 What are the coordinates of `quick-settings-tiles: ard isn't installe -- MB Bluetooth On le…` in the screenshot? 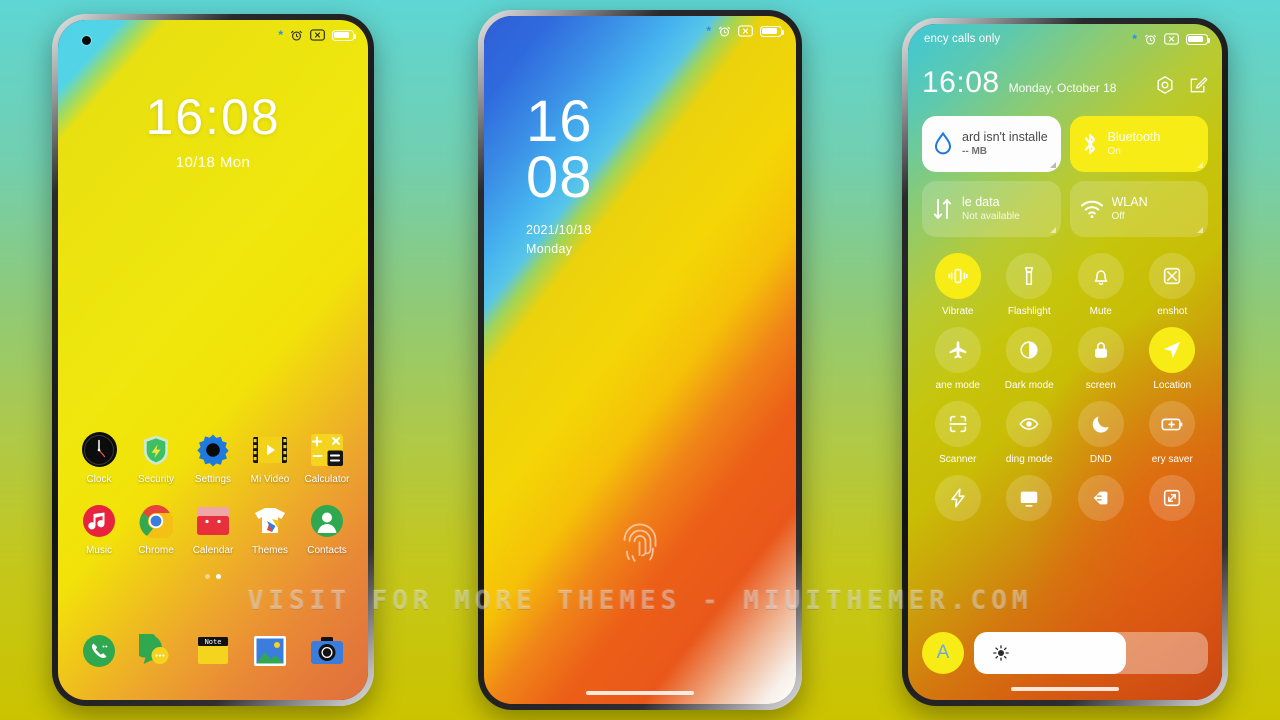 It's located at (1065, 176).